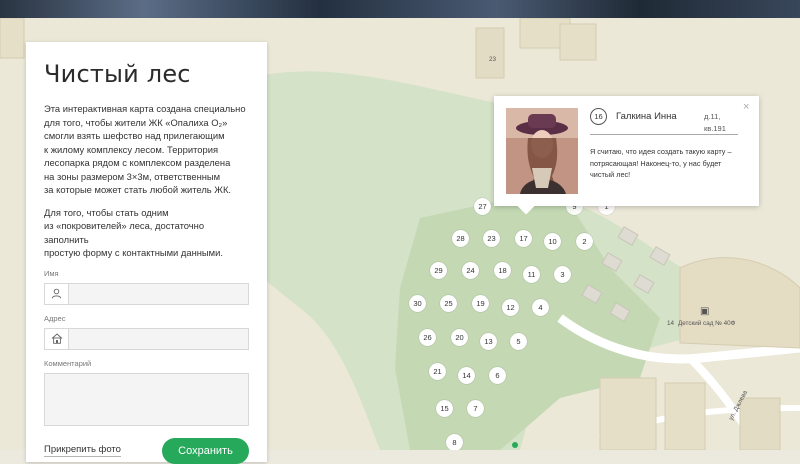 This screenshot has width=800, height=464. I want to click on plot-28: 28, so click(460, 238).